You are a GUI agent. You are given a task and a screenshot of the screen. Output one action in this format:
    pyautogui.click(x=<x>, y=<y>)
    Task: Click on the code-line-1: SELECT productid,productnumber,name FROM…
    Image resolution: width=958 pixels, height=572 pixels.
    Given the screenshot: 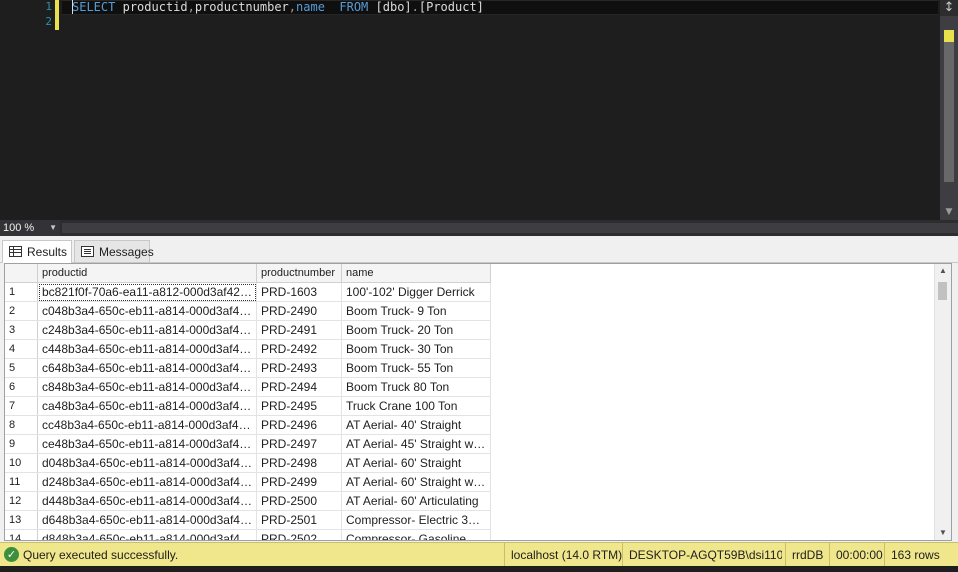 What is the action you would take?
    pyautogui.click(x=278, y=7)
    